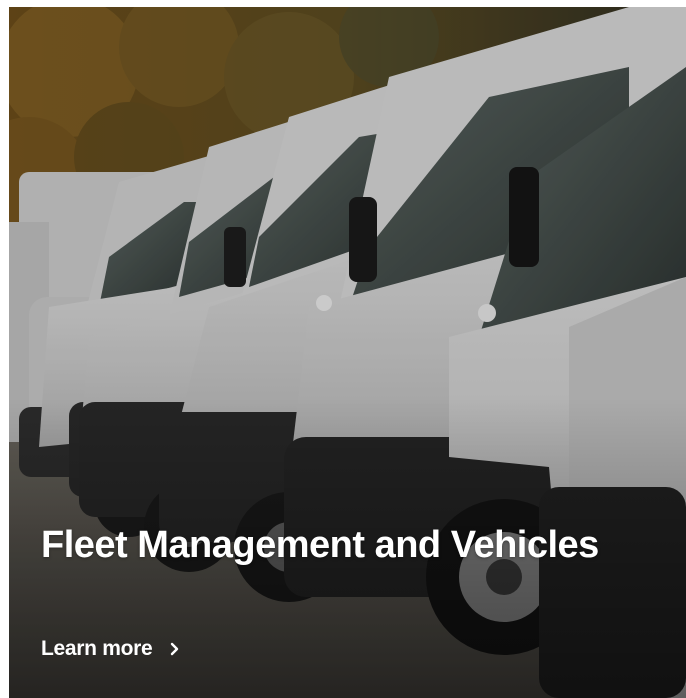  What do you see at coordinates (175, 649) in the screenshot?
I see `chevron-right-icon` at bounding box center [175, 649].